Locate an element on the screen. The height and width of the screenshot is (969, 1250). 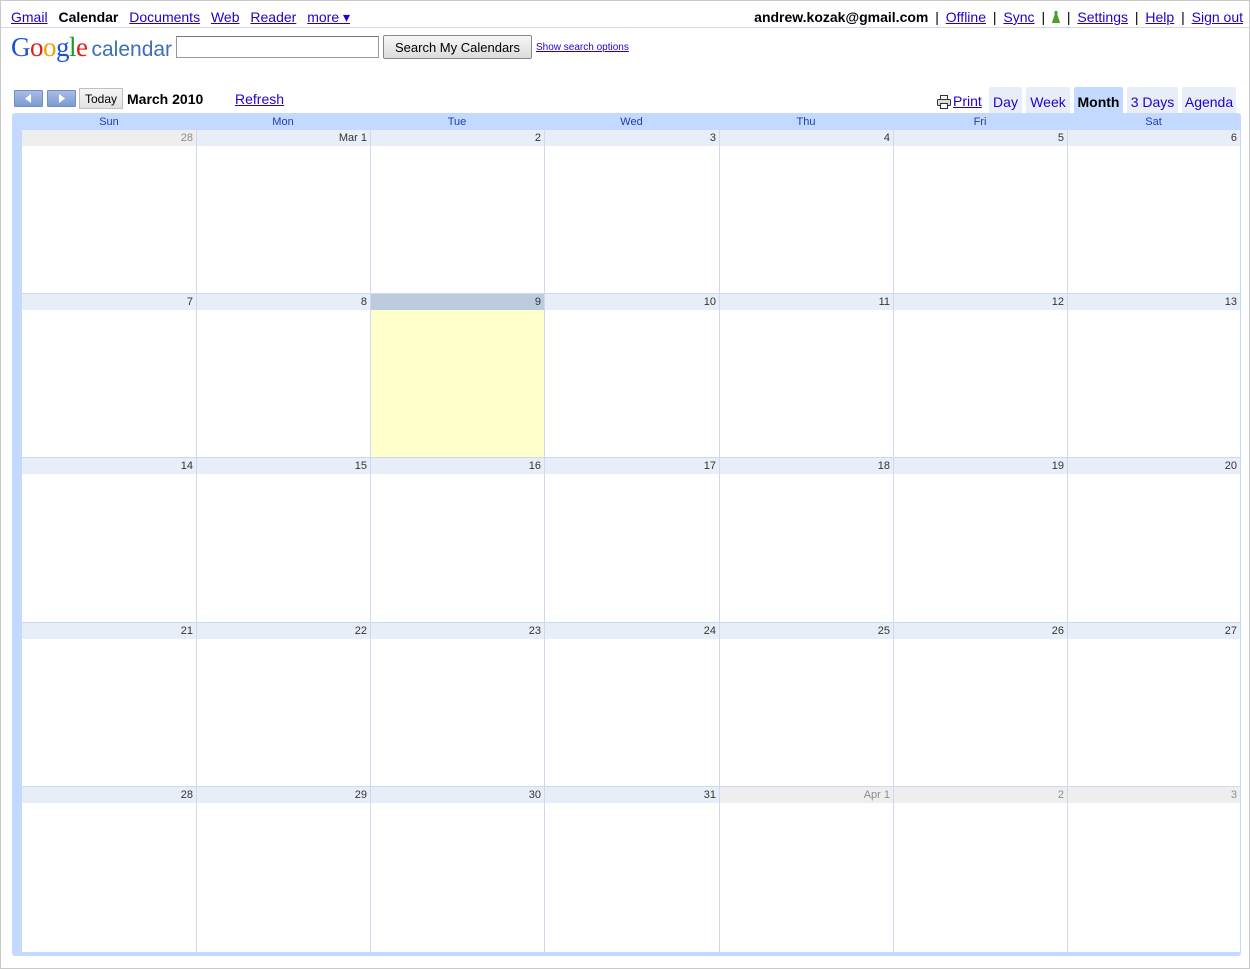
day-cell: 25 is located at coordinates (806, 705).